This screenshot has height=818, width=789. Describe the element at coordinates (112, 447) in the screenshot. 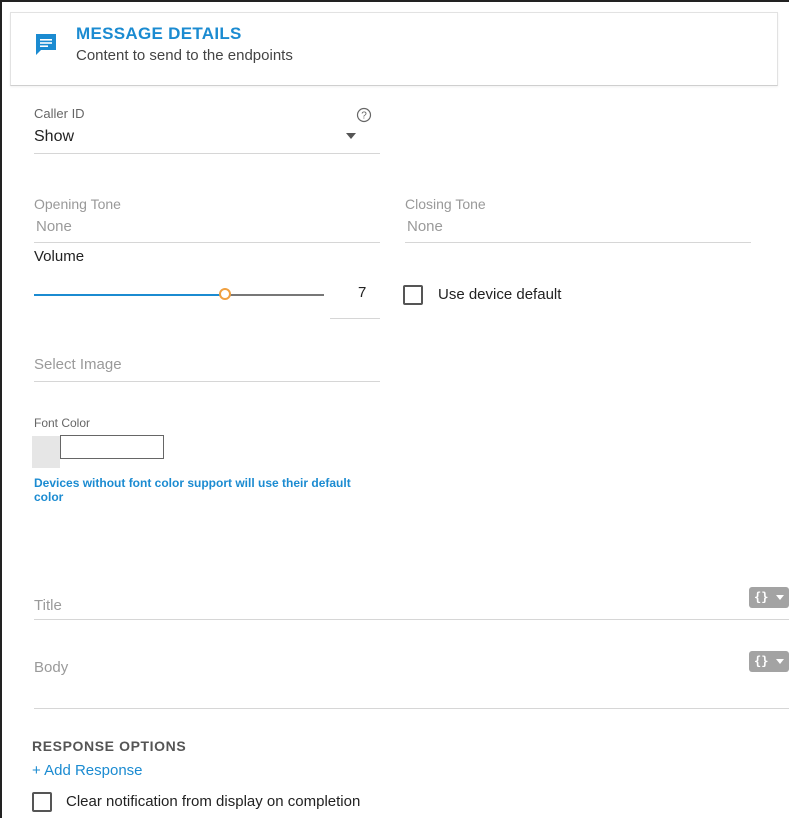

I see `font-color-input` at that location.